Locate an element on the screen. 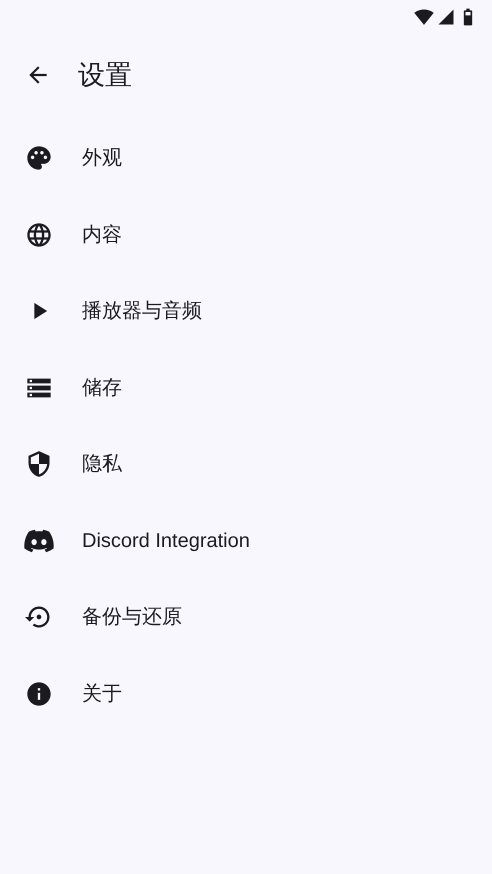 This screenshot has height=874, width=492. settings-item: 备份与还原 is located at coordinates (246, 617).